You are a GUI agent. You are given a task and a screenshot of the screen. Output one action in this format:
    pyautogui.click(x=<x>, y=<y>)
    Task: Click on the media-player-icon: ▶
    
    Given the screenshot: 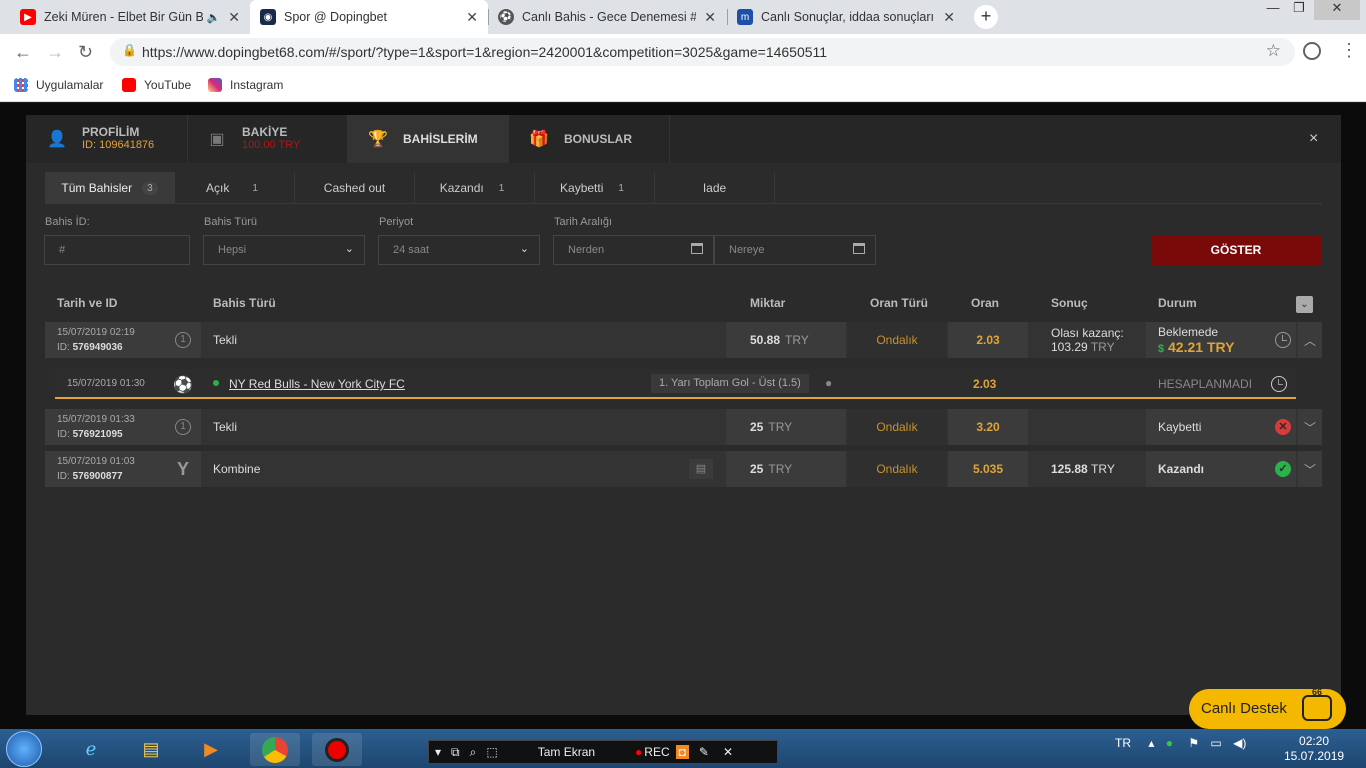 What is the action you would take?
    pyautogui.click(x=211, y=749)
    